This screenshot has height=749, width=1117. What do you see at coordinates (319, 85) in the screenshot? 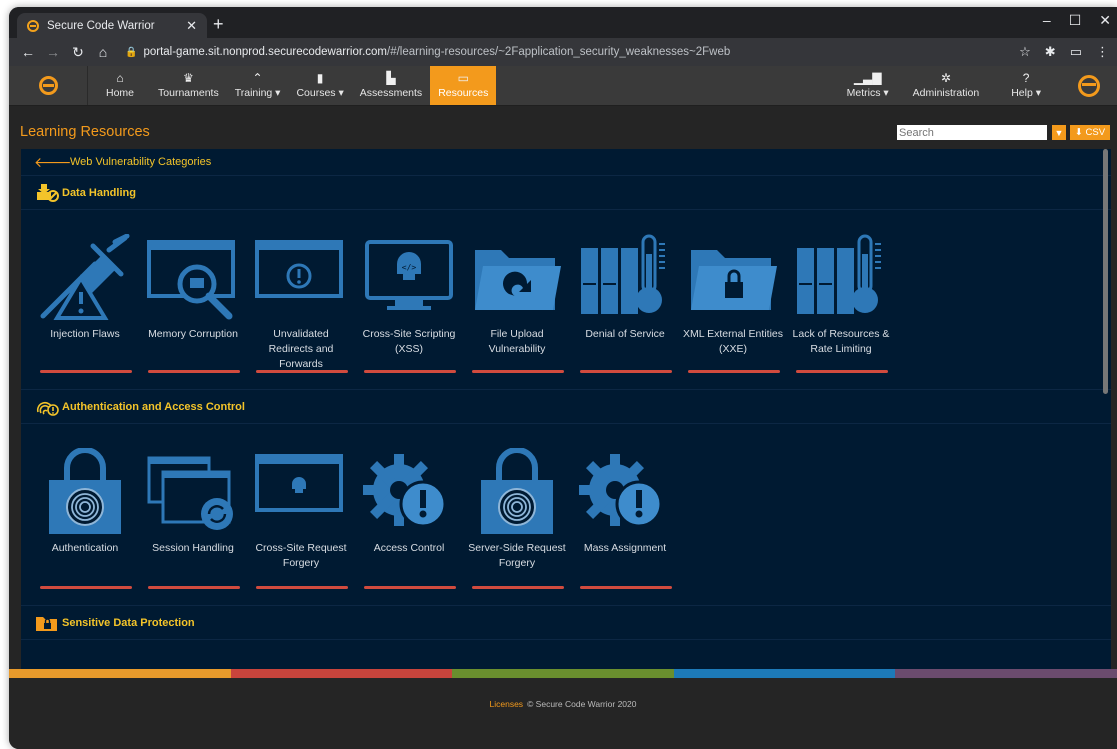
I see `nav-courses: ▮ Courses ▾` at bounding box center [319, 85].